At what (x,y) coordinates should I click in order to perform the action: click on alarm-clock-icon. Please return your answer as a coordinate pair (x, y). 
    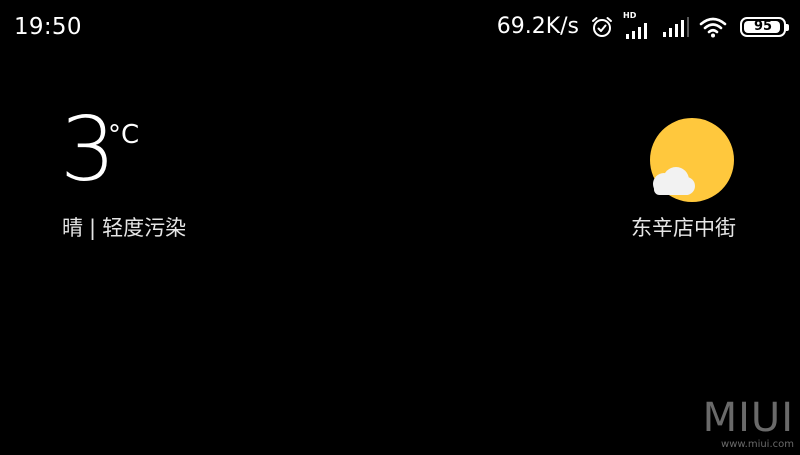
    Looking at the image, I should click on (602, 27).